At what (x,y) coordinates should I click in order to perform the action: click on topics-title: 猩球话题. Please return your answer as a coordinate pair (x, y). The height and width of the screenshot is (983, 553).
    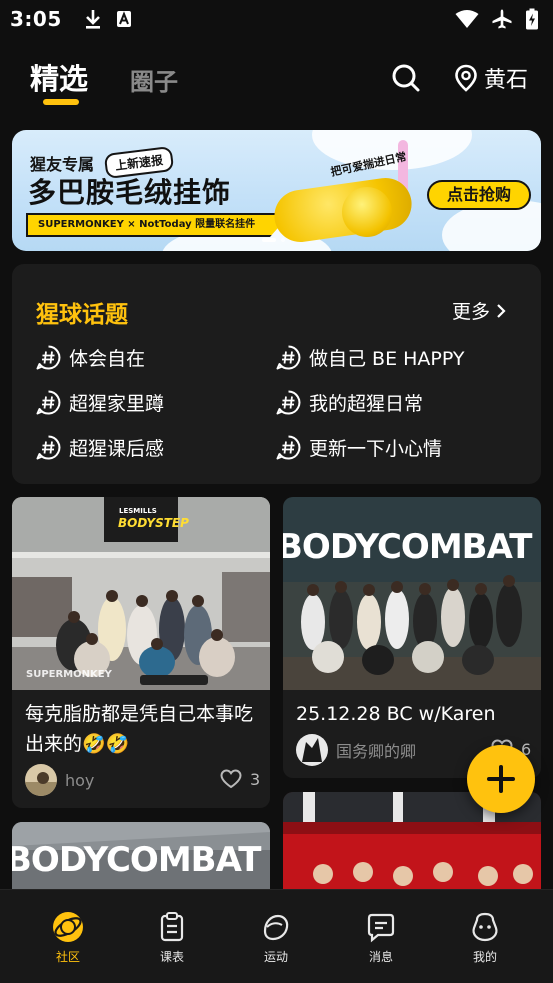
    Looking at the image, I should click on (82, 315).